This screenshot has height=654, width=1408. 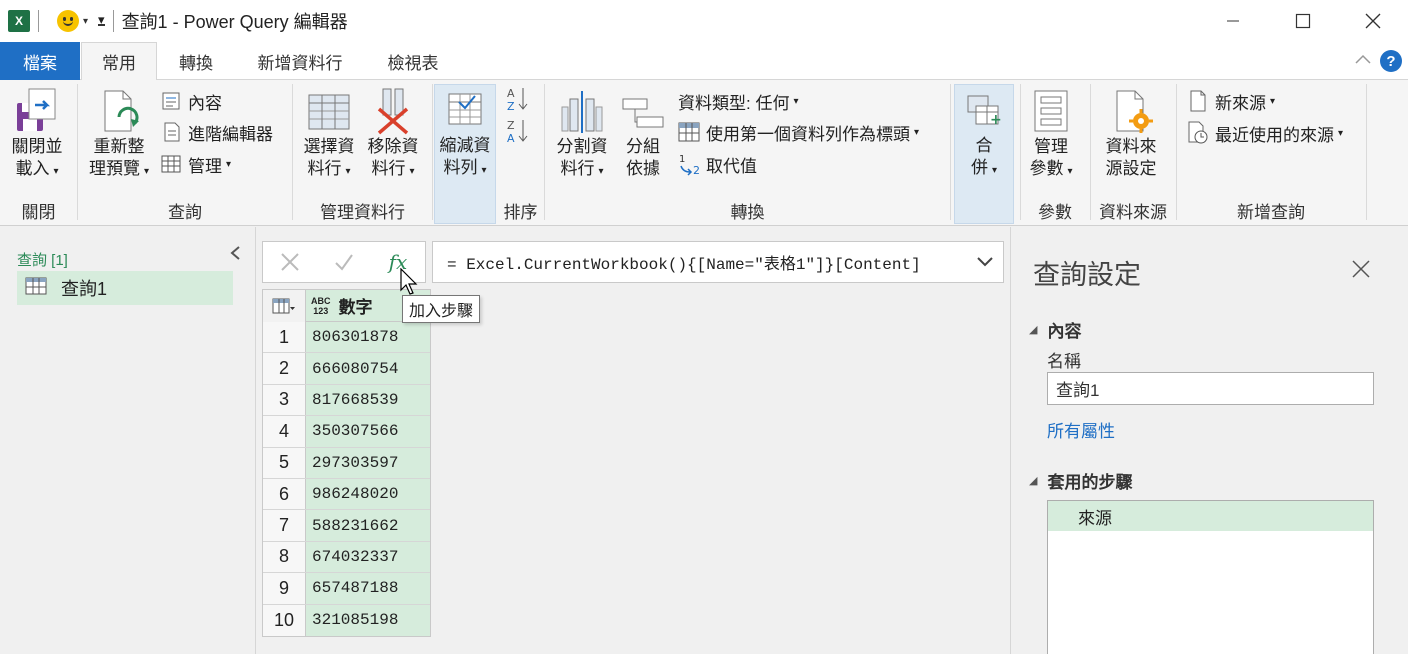 What do you see at coordinates (798, 132) in the screenshot?
I see `use-first-row-header-button: 使用第一個資料列作為標頭 ▾` at bounding box center [798, 132].